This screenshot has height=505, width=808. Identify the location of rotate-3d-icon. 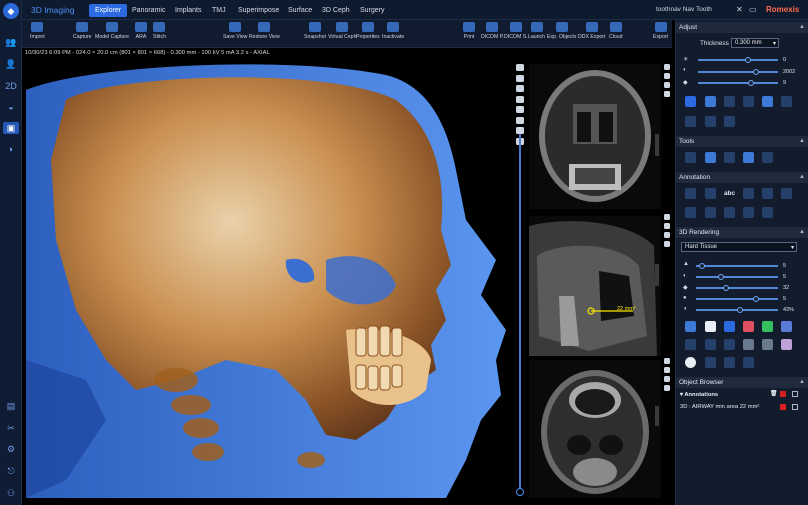
(690, 121).